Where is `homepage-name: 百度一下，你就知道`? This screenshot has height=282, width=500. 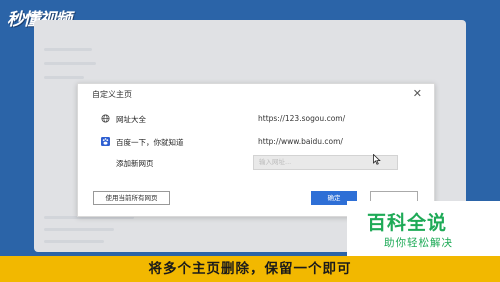 homepage-name: 百度一下，你就知道 is located at coordinates (150, 142).